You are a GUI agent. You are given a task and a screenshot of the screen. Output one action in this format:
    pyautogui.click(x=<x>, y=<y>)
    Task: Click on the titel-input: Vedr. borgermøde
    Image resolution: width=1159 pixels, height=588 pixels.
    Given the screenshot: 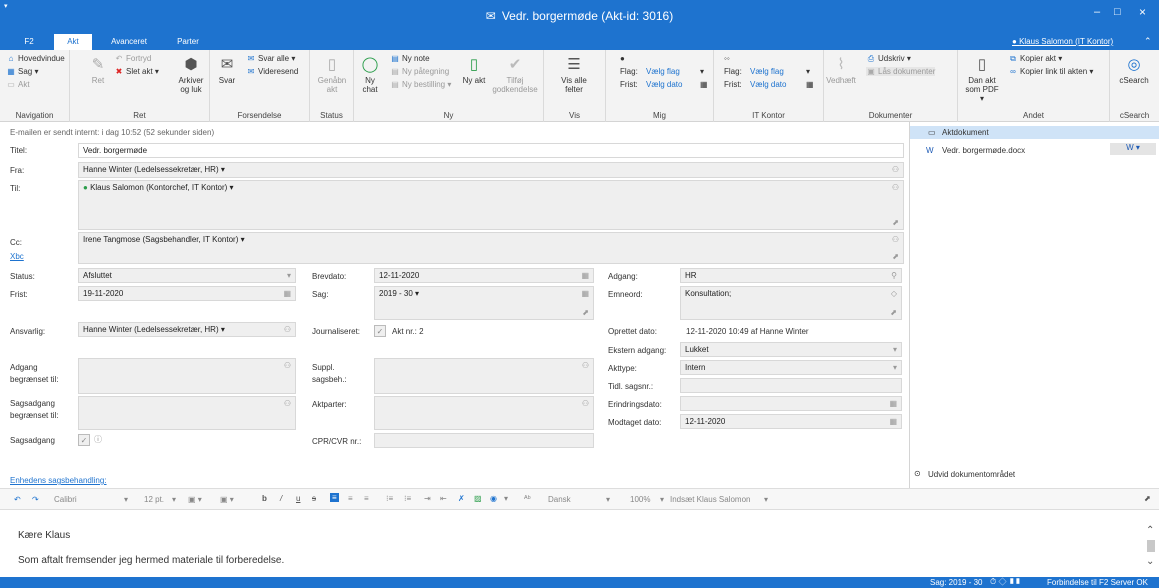 What is the action you would take?
    pyautogui.click(x=491, y=150)
    